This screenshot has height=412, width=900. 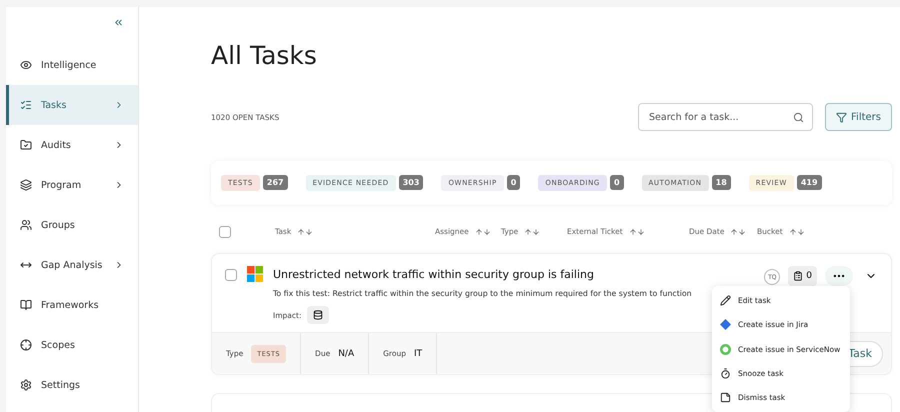 I want to click on layers-icon, so click(x=26, y=185).